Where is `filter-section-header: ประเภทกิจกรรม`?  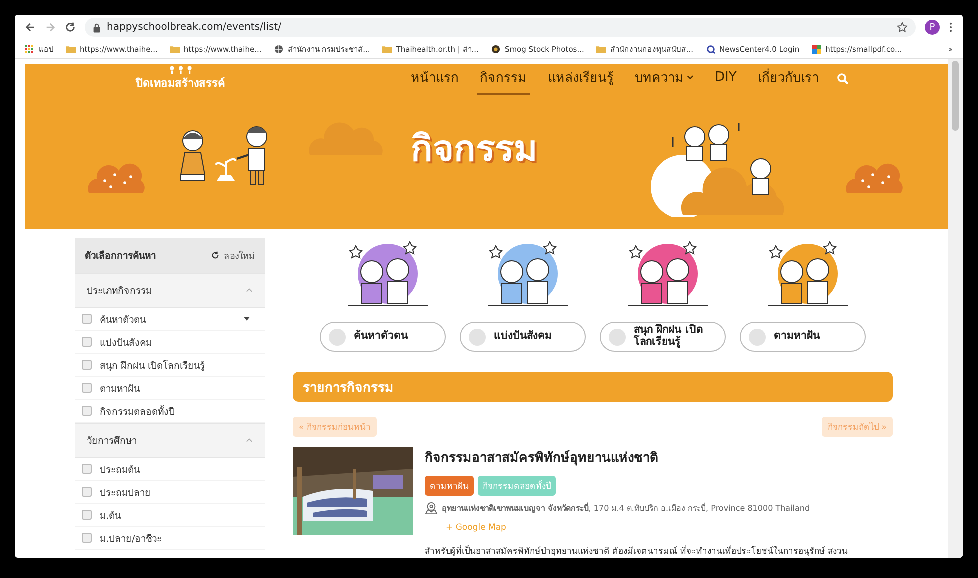
filter-section-header: ประเภทกิจกรรม is located at coordinates (170, 290).